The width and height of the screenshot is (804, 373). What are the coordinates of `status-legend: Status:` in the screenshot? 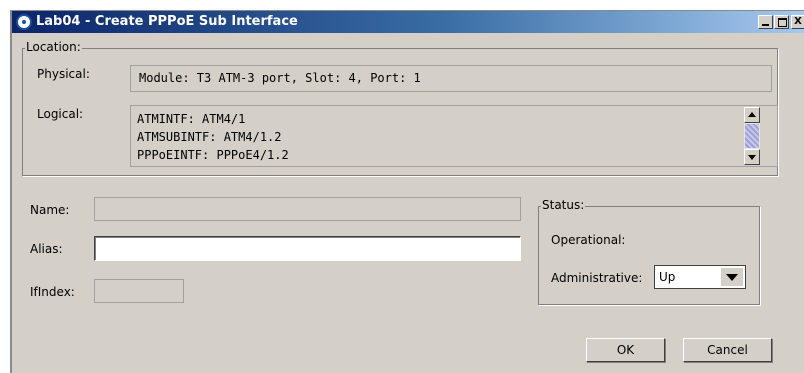 It's located at (563, 205).